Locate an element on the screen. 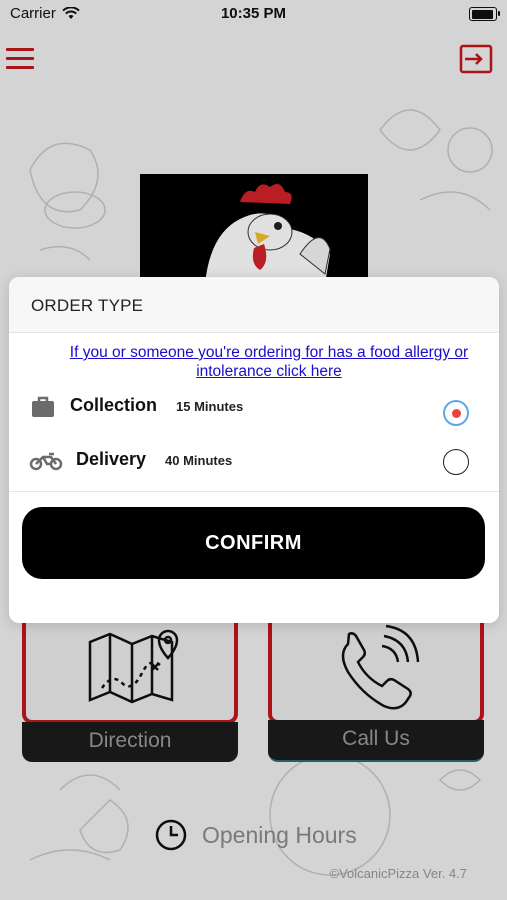 The height and width of the screenshot is (900, 507). delivery-label: Delivery is located at coordinates (111, 459).